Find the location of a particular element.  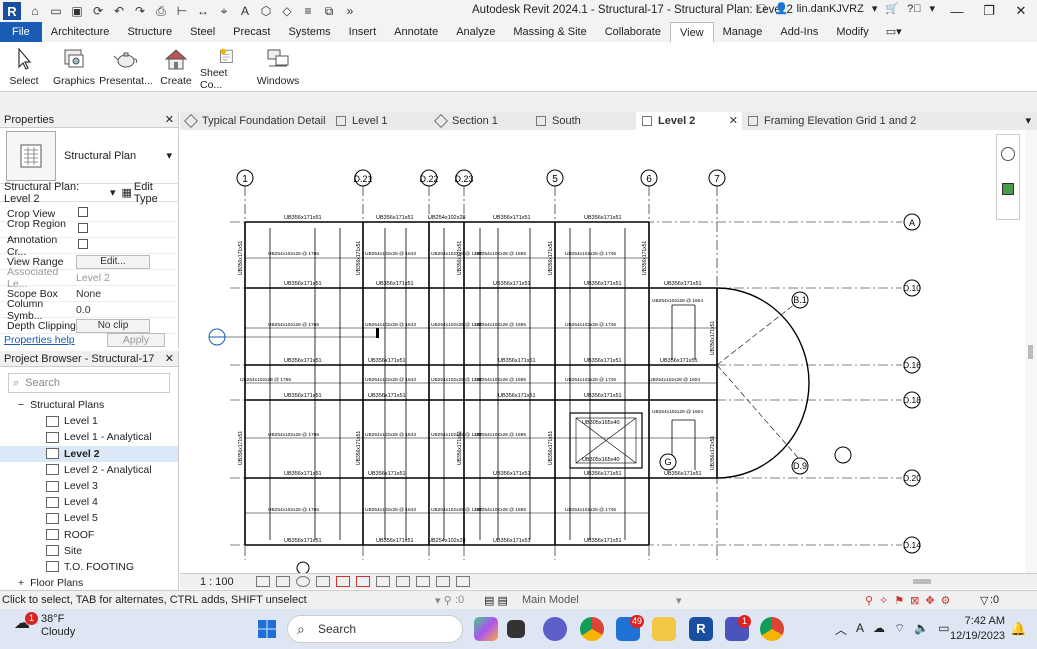

tab-file: File is located at coordinates (21, 32).